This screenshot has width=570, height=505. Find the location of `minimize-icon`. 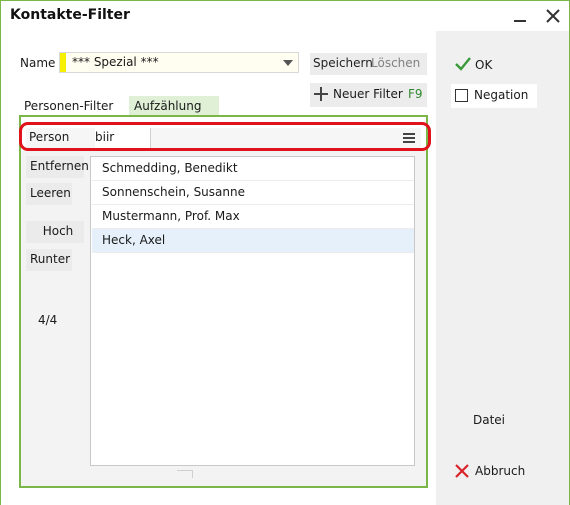

minimize-icon is located at coordinates (520, 16).